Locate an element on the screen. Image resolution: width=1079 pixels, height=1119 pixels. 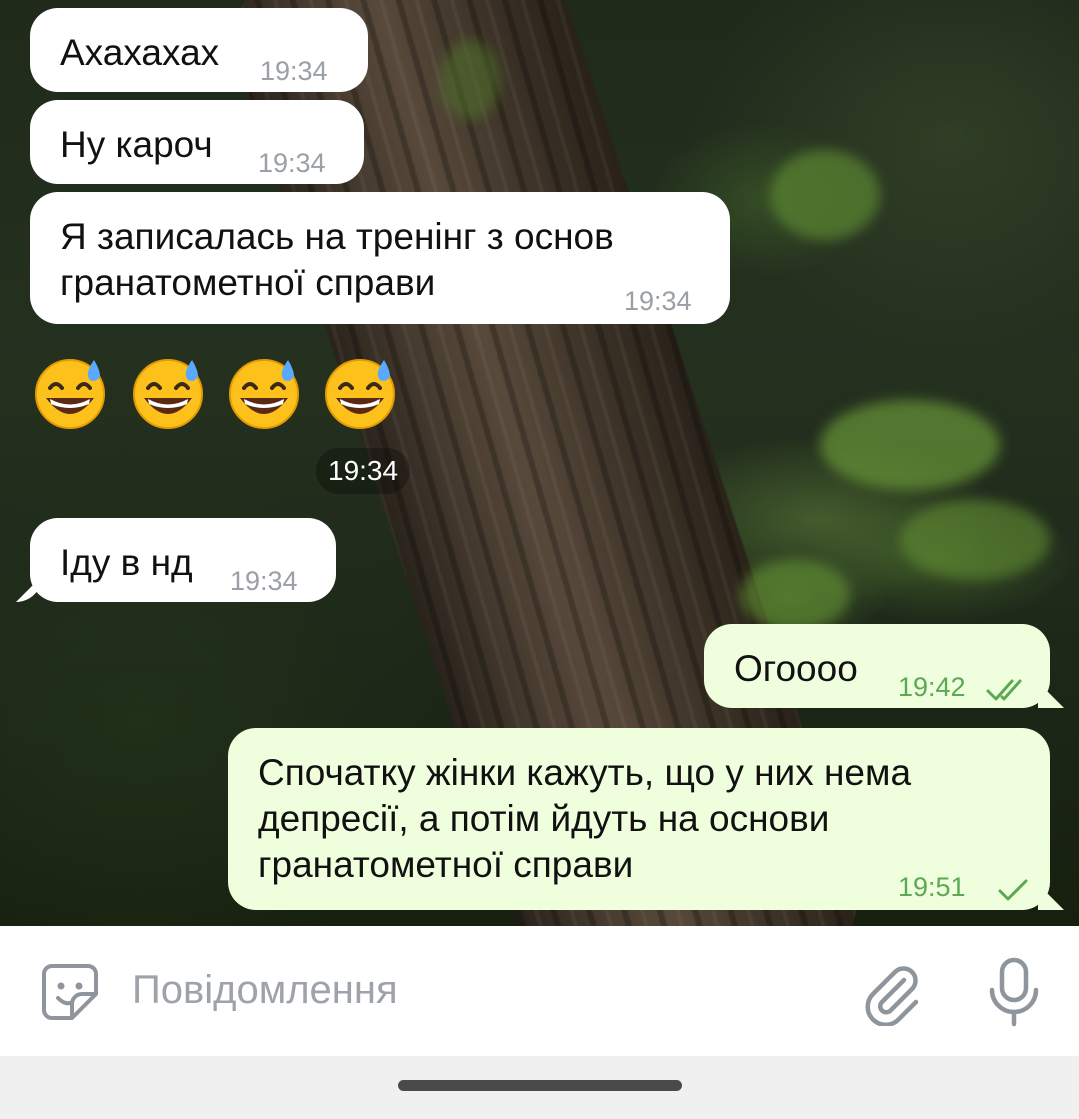
message-text-line: гранатометної справи is located at coordinates (248, 282).